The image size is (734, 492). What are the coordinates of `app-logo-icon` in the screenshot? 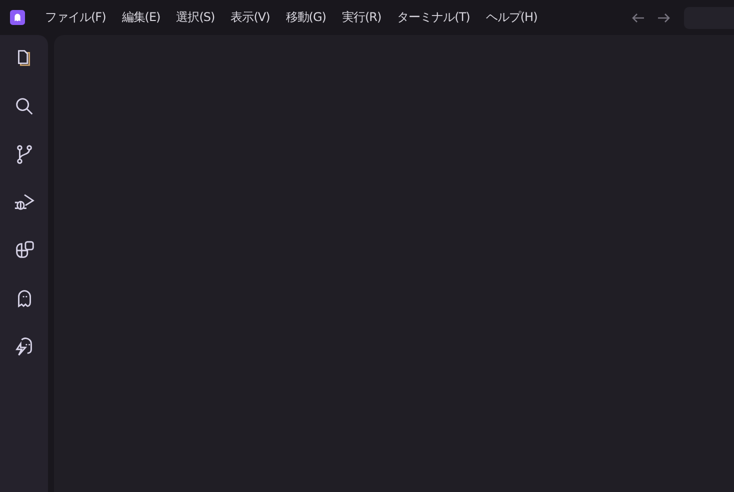 It's located at (17, 17).